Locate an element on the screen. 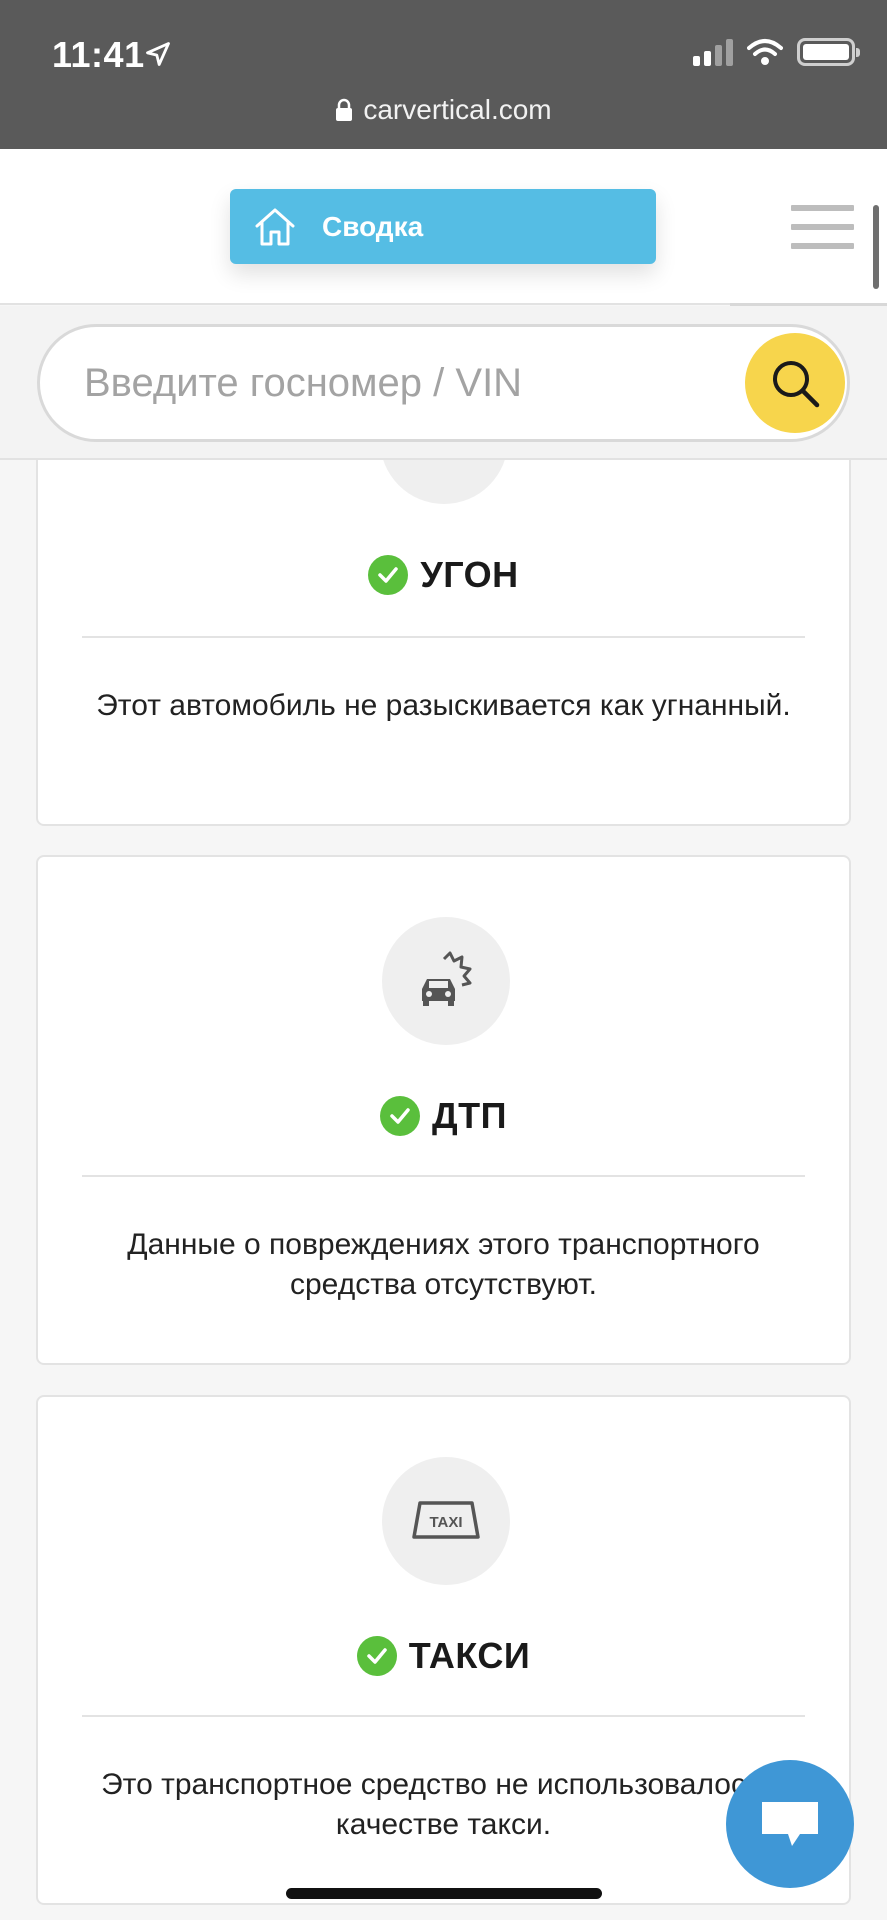  taxi-icon: TAXI is located at coordinates (446, 1520).